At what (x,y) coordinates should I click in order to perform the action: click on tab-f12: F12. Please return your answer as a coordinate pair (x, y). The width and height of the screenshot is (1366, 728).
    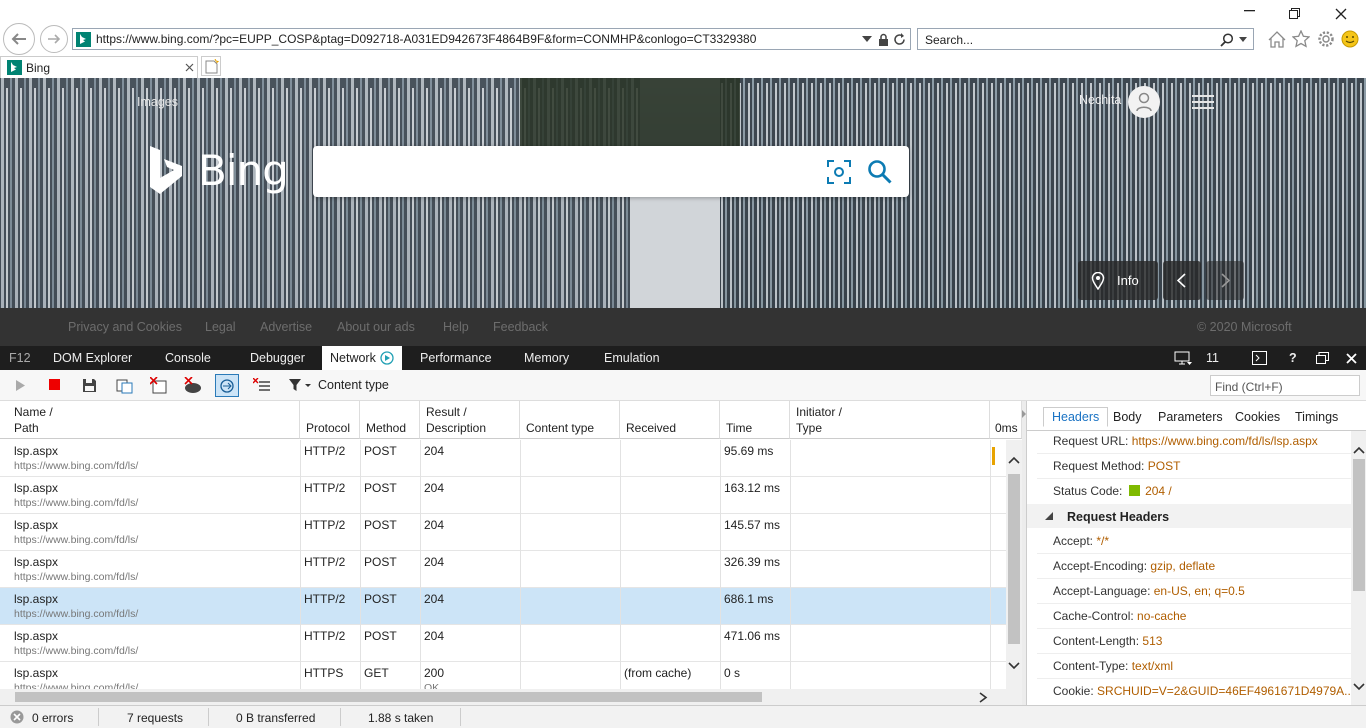
    Looking at the image, I should click on (20, 358).